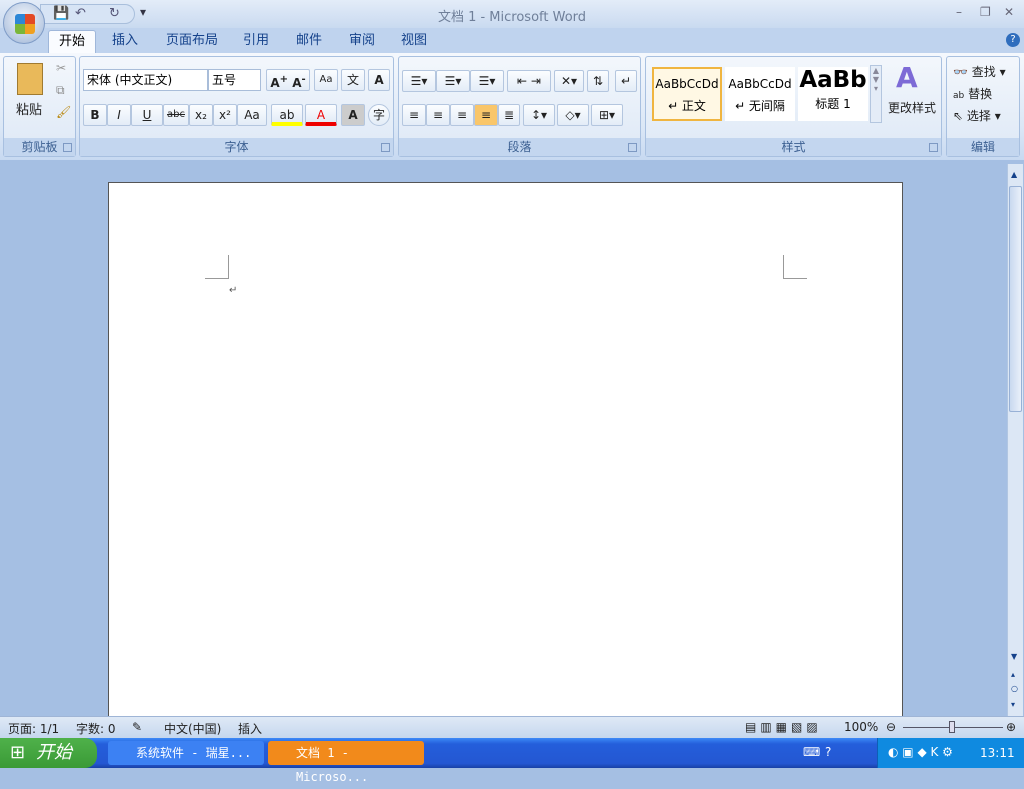 Image resolution: width=1024 pixels, height=789 pixels. I want to click on change-styles-icon: A, so click(907, 77).